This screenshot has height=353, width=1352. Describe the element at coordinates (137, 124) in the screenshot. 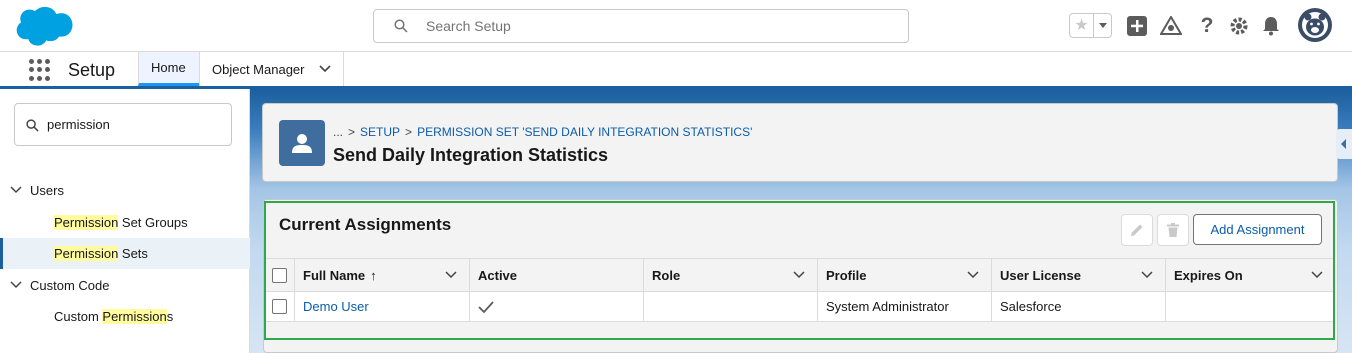

I see `quick-find-input` at that location.